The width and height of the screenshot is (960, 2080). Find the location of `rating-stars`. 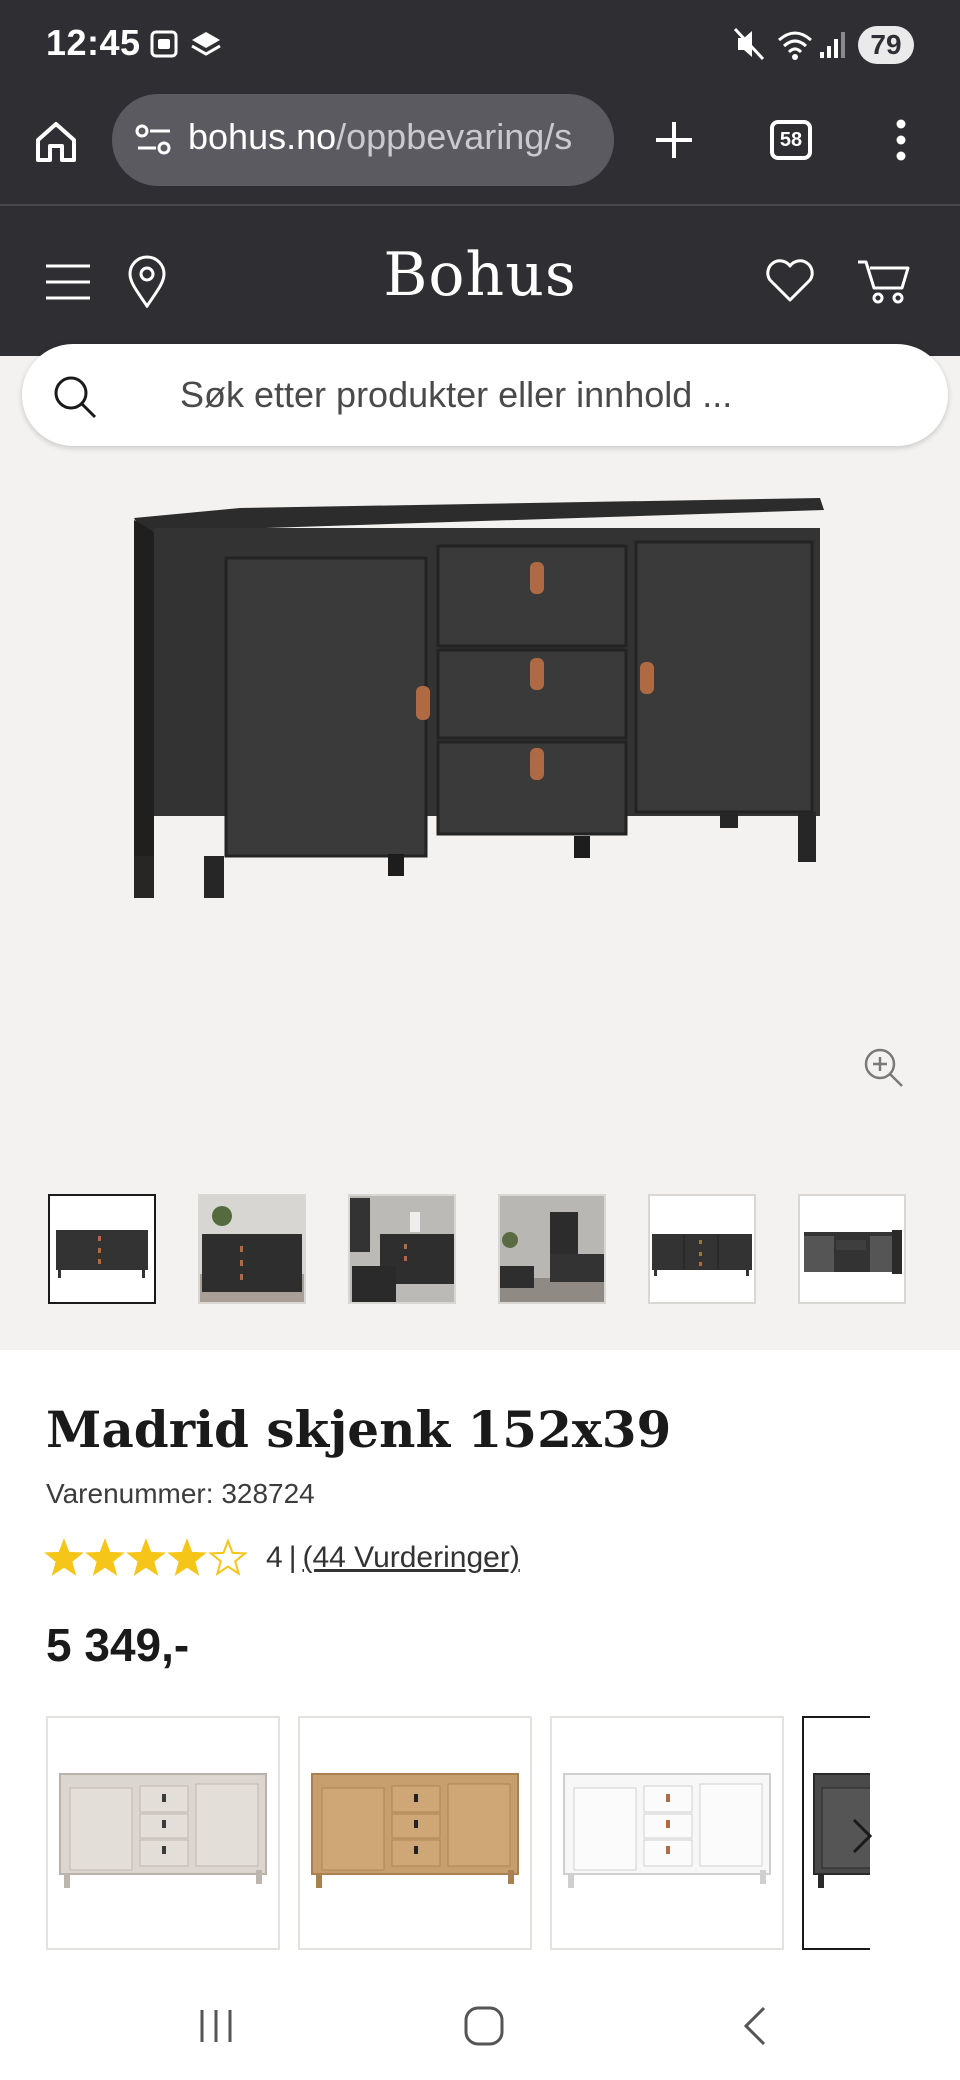

rating-stars is located at coordinates (146, 1557).